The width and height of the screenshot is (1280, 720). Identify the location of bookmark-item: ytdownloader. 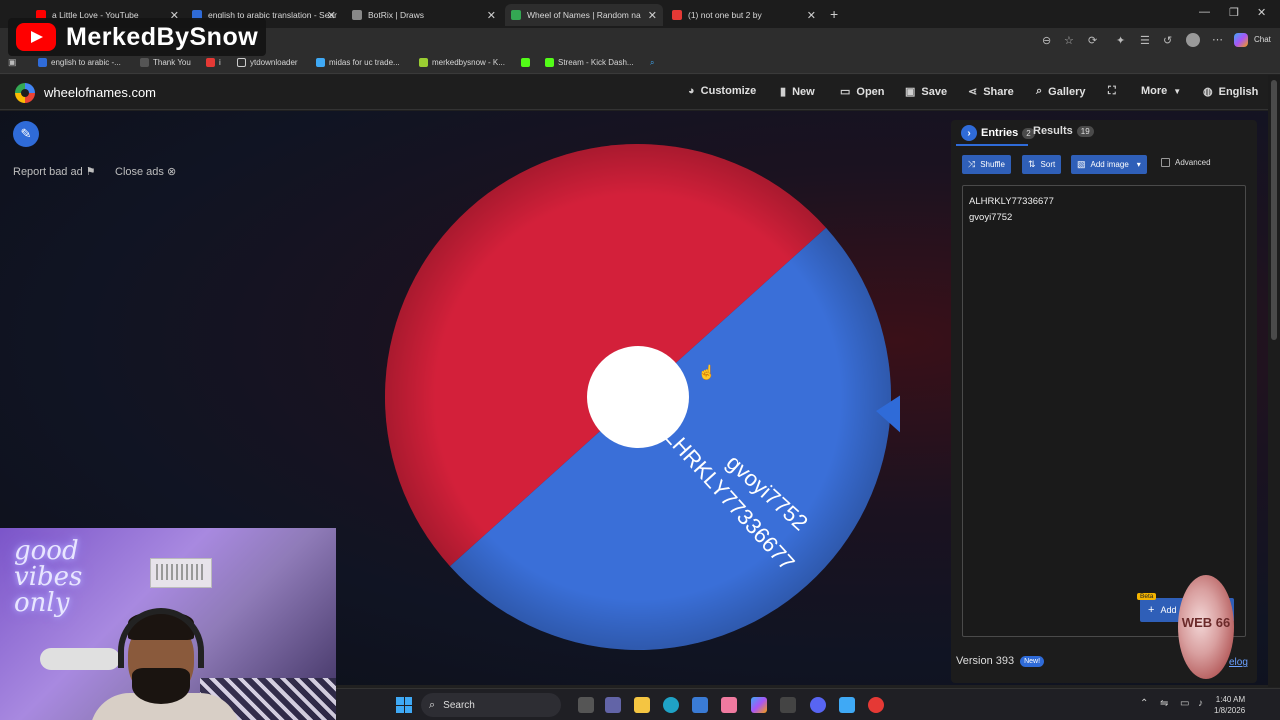
(267, 62).